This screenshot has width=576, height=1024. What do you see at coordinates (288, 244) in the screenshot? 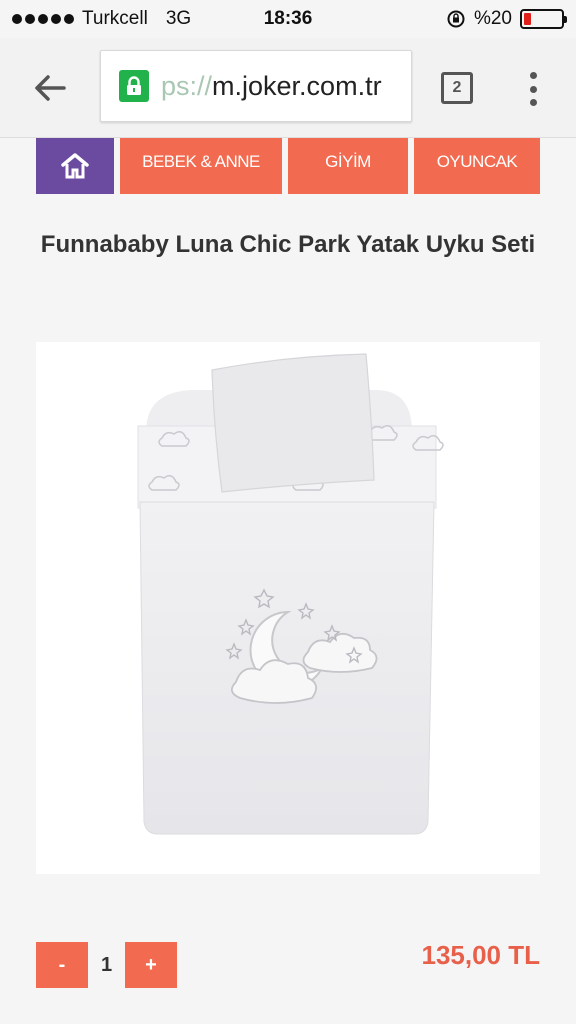
I see `product-title: Funnababy Luna Chic Park Yatak Uyku Seti` at bounding box center [288, 244].